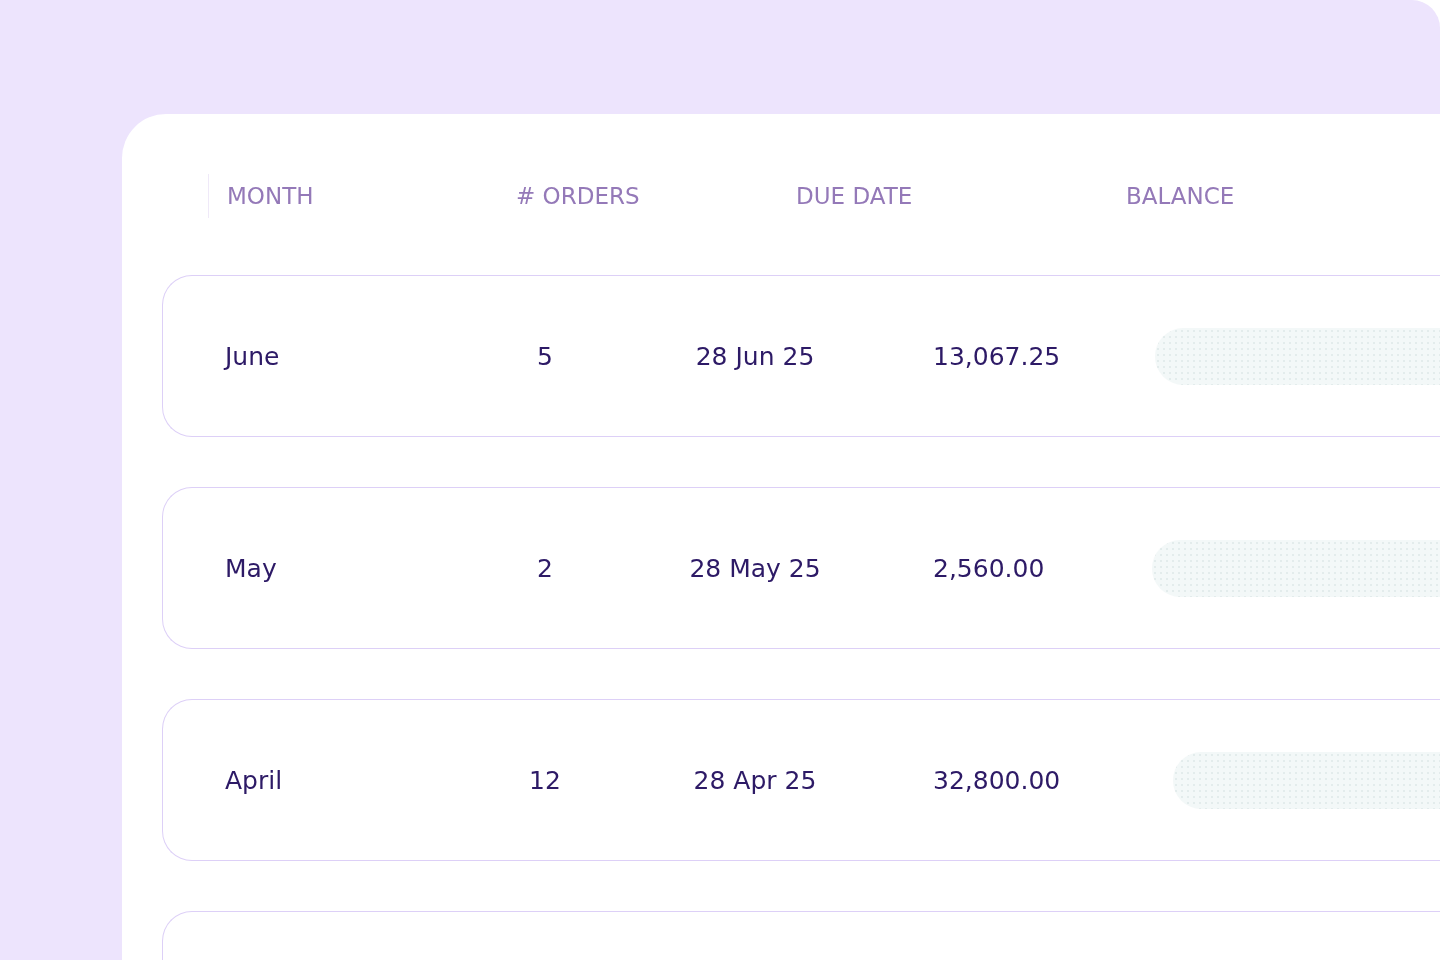 The width and height of the screenshot is (1440, 960). What do you see at coordinates (271, 196) in the screenshot?
I see `column-header: MONTH` at bounding box center [271, 196].